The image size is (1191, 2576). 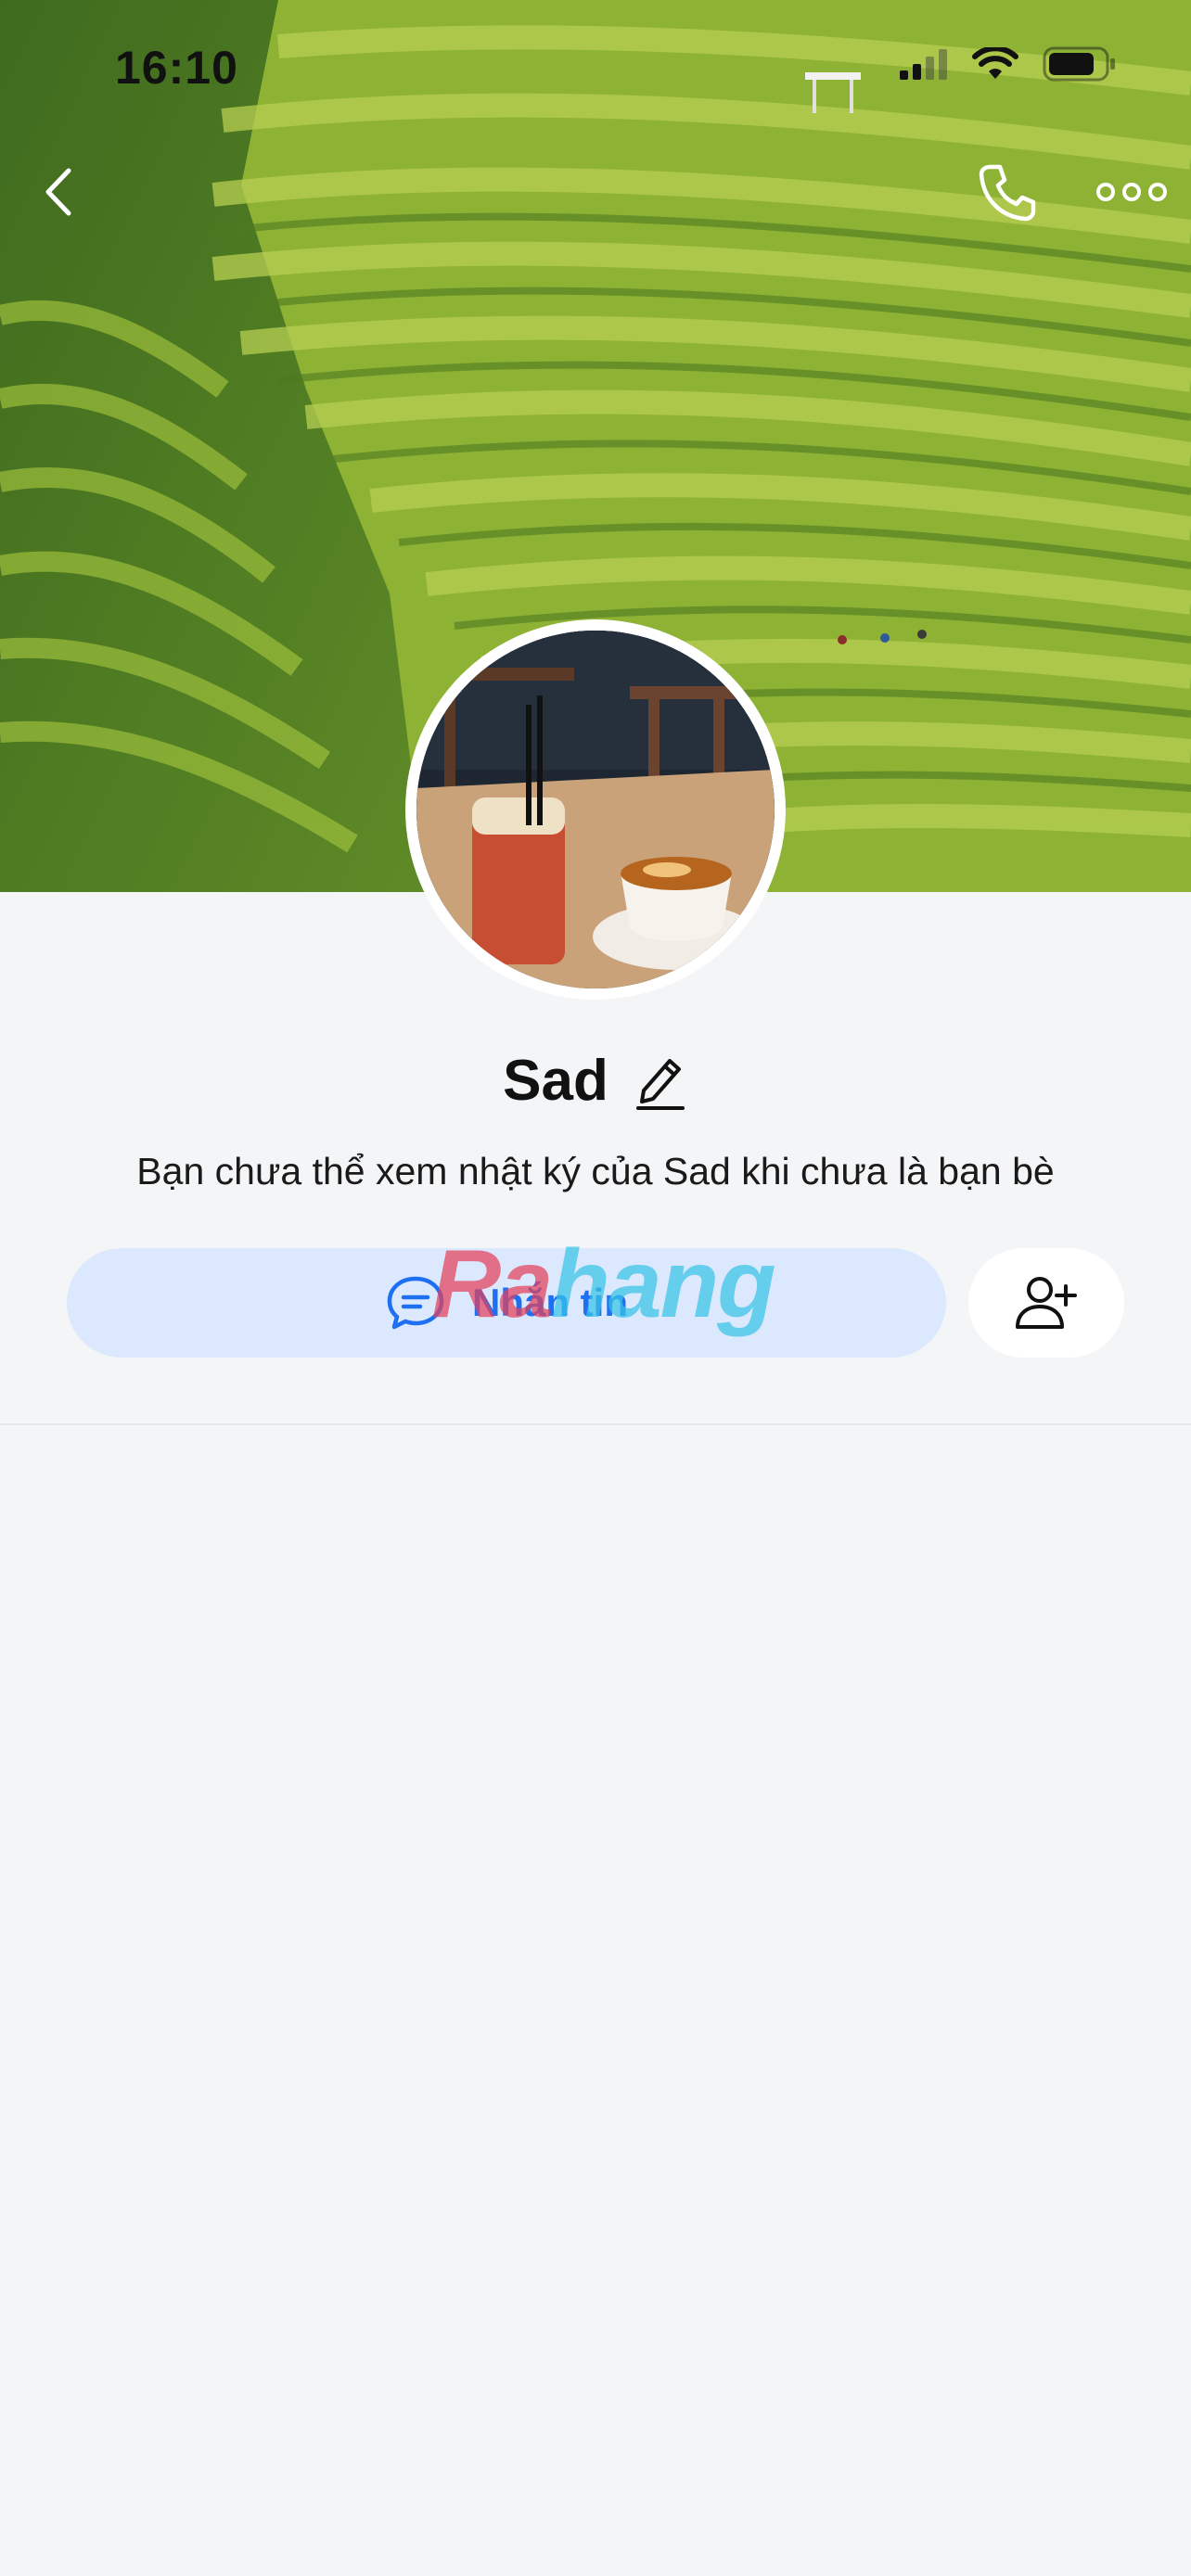 I want to click on more-options-button, so click(x=1132, y=192).